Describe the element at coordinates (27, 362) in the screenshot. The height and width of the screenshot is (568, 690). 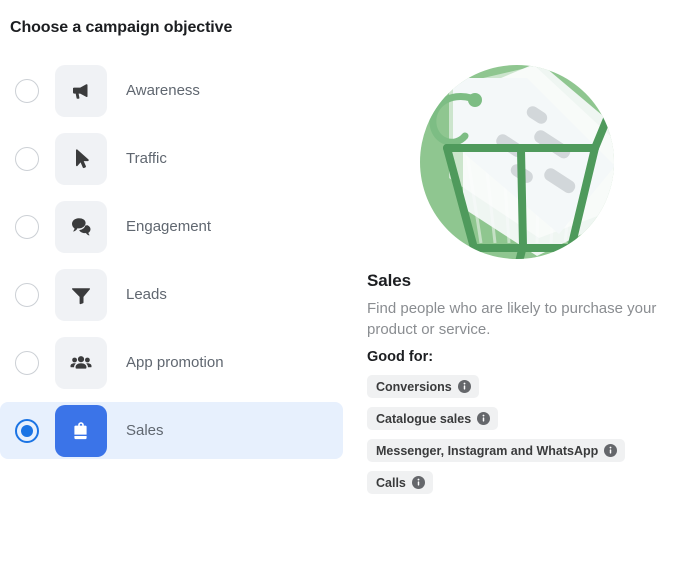
I see `radio-app-promotion` at that location.